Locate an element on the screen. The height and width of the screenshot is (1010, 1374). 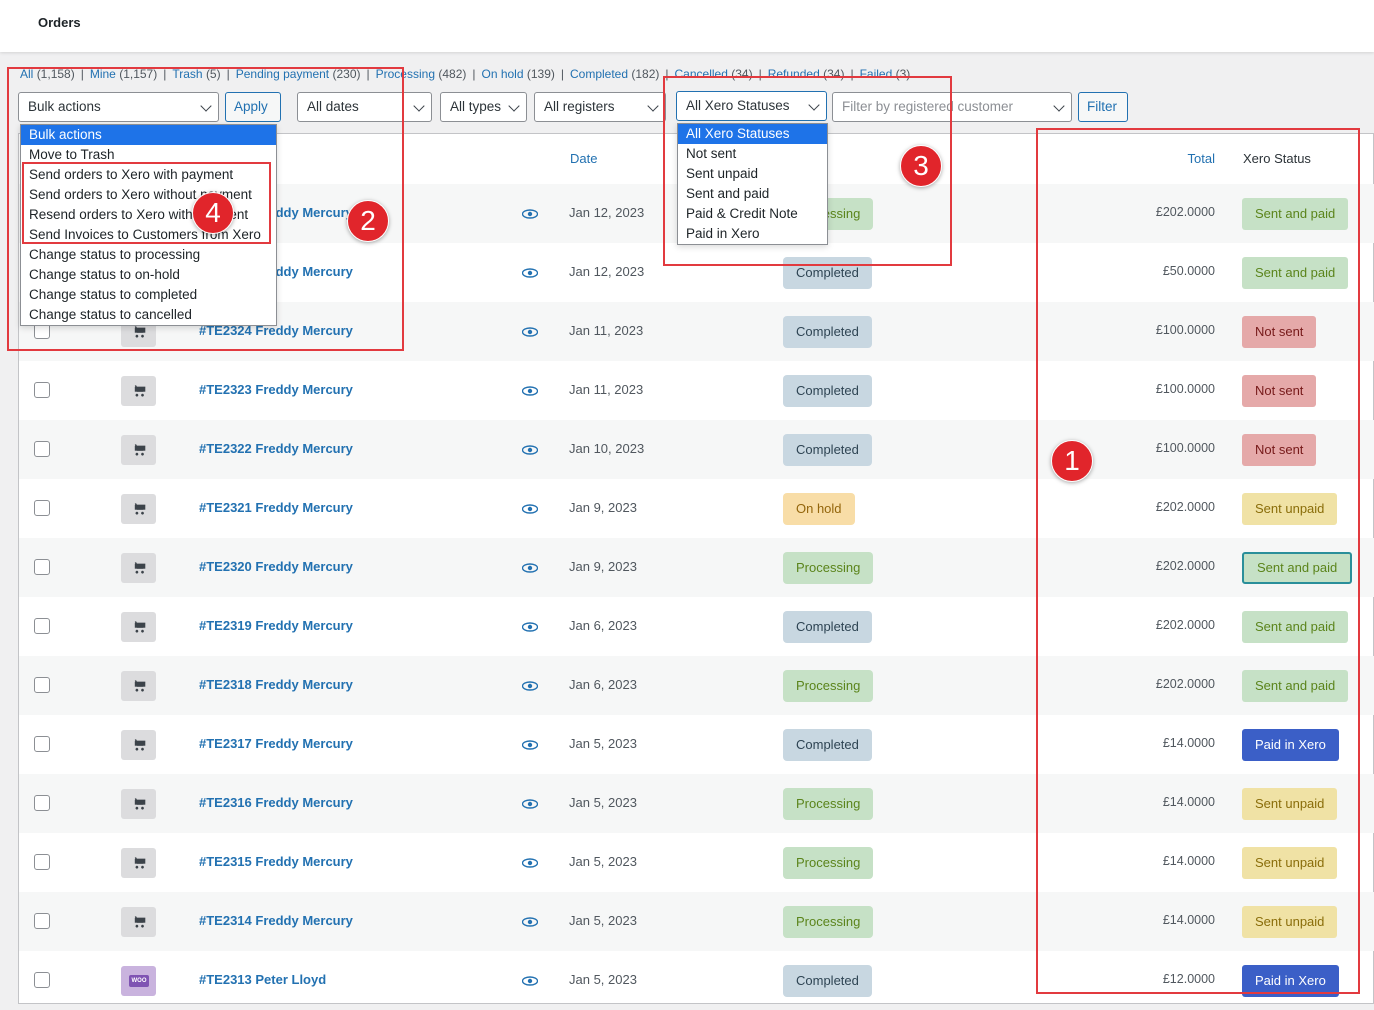
filter-button: Filter is located at coordinates (1103, 107).